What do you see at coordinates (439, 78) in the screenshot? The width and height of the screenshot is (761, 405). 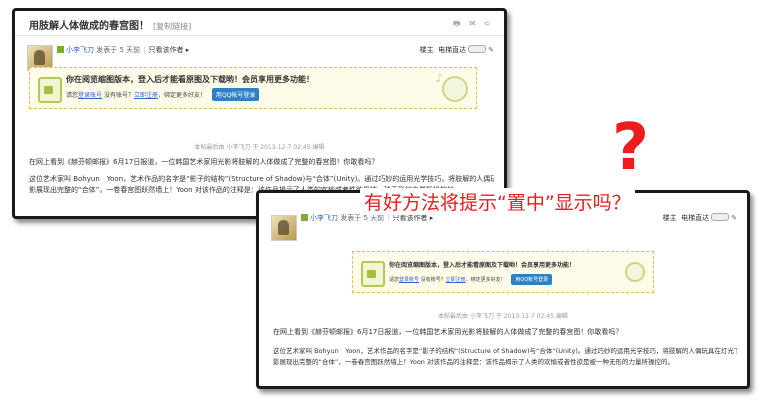 I see `music-icon: ♪` at bounding box center [439, 78].